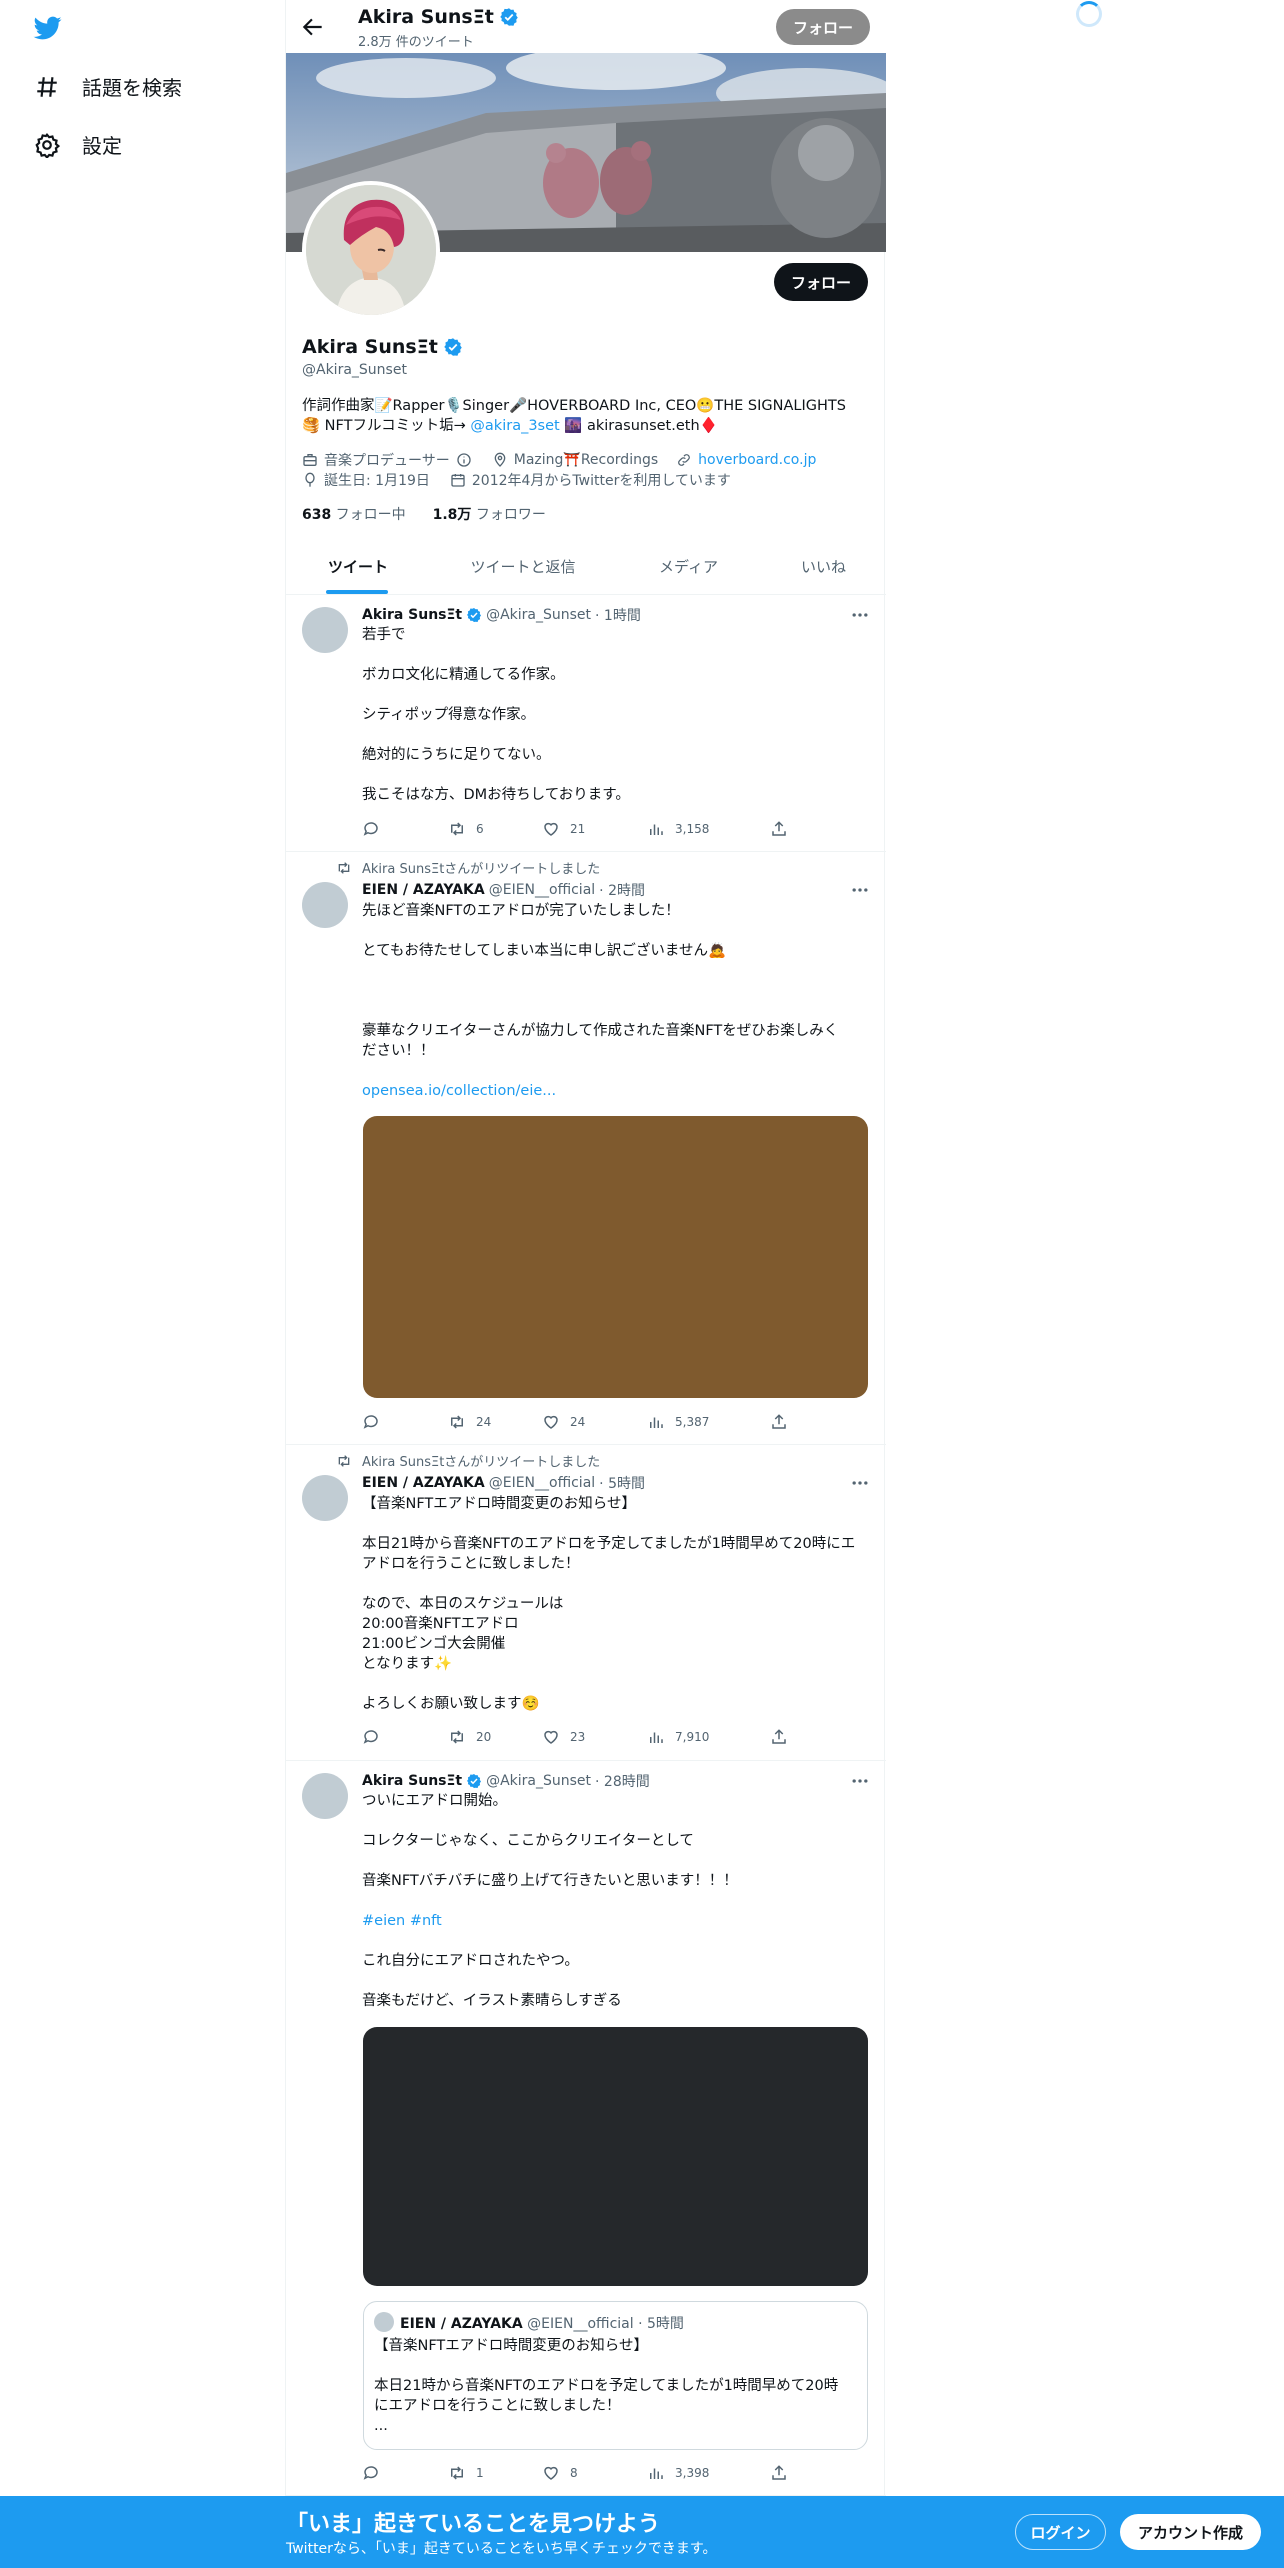  Describe the element at coordinates (578, 1737) in the screenshot. I see `like-count: 23` at that location.